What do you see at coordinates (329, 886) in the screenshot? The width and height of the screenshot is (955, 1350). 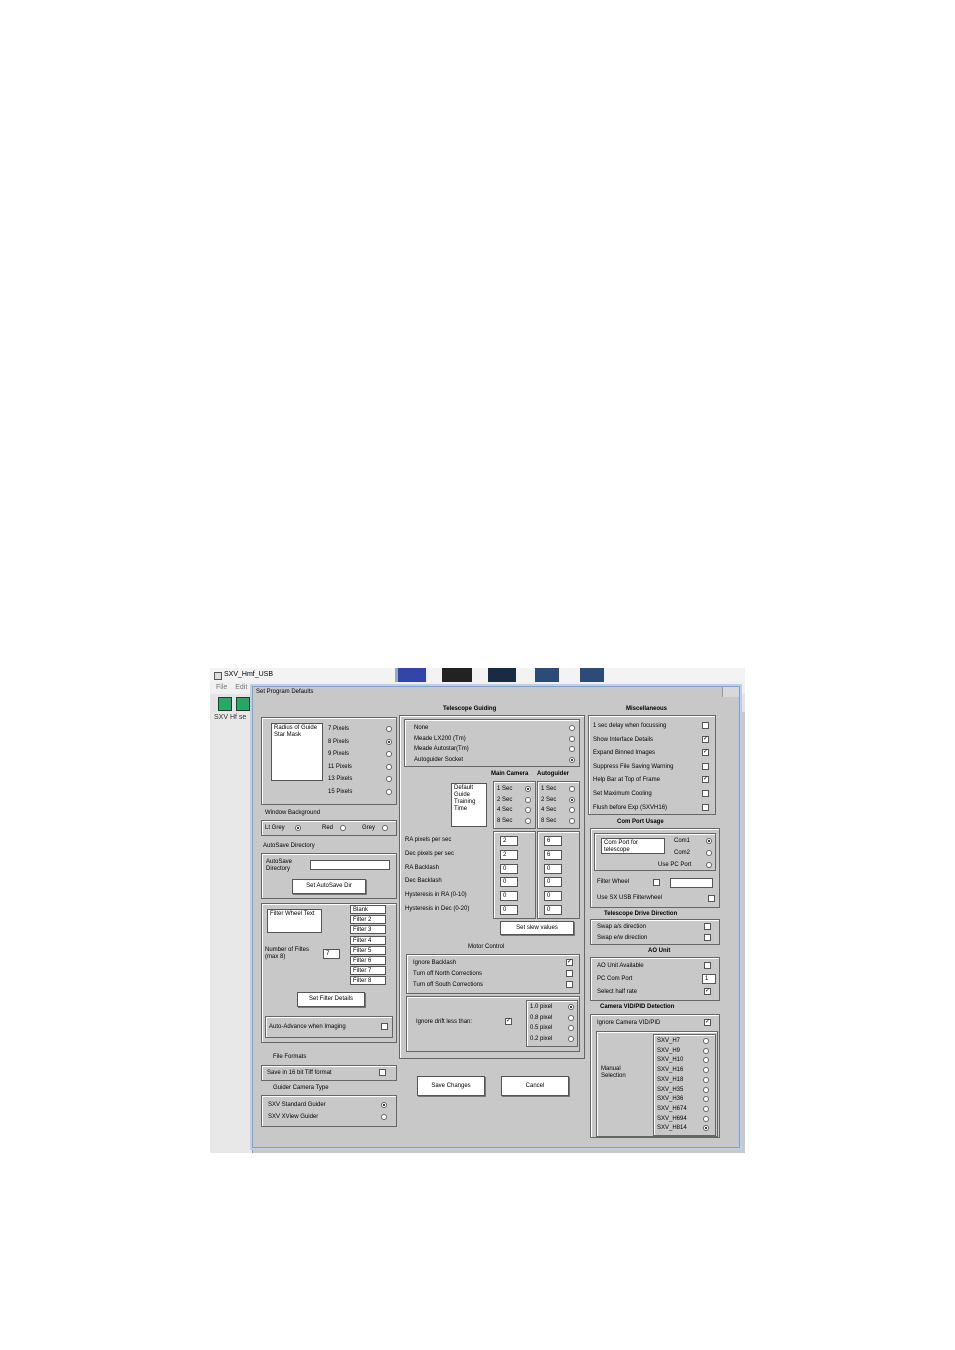 I see `set-autosave-dir-button: Set AutoSave Dir` at bounding box center [329, 886].